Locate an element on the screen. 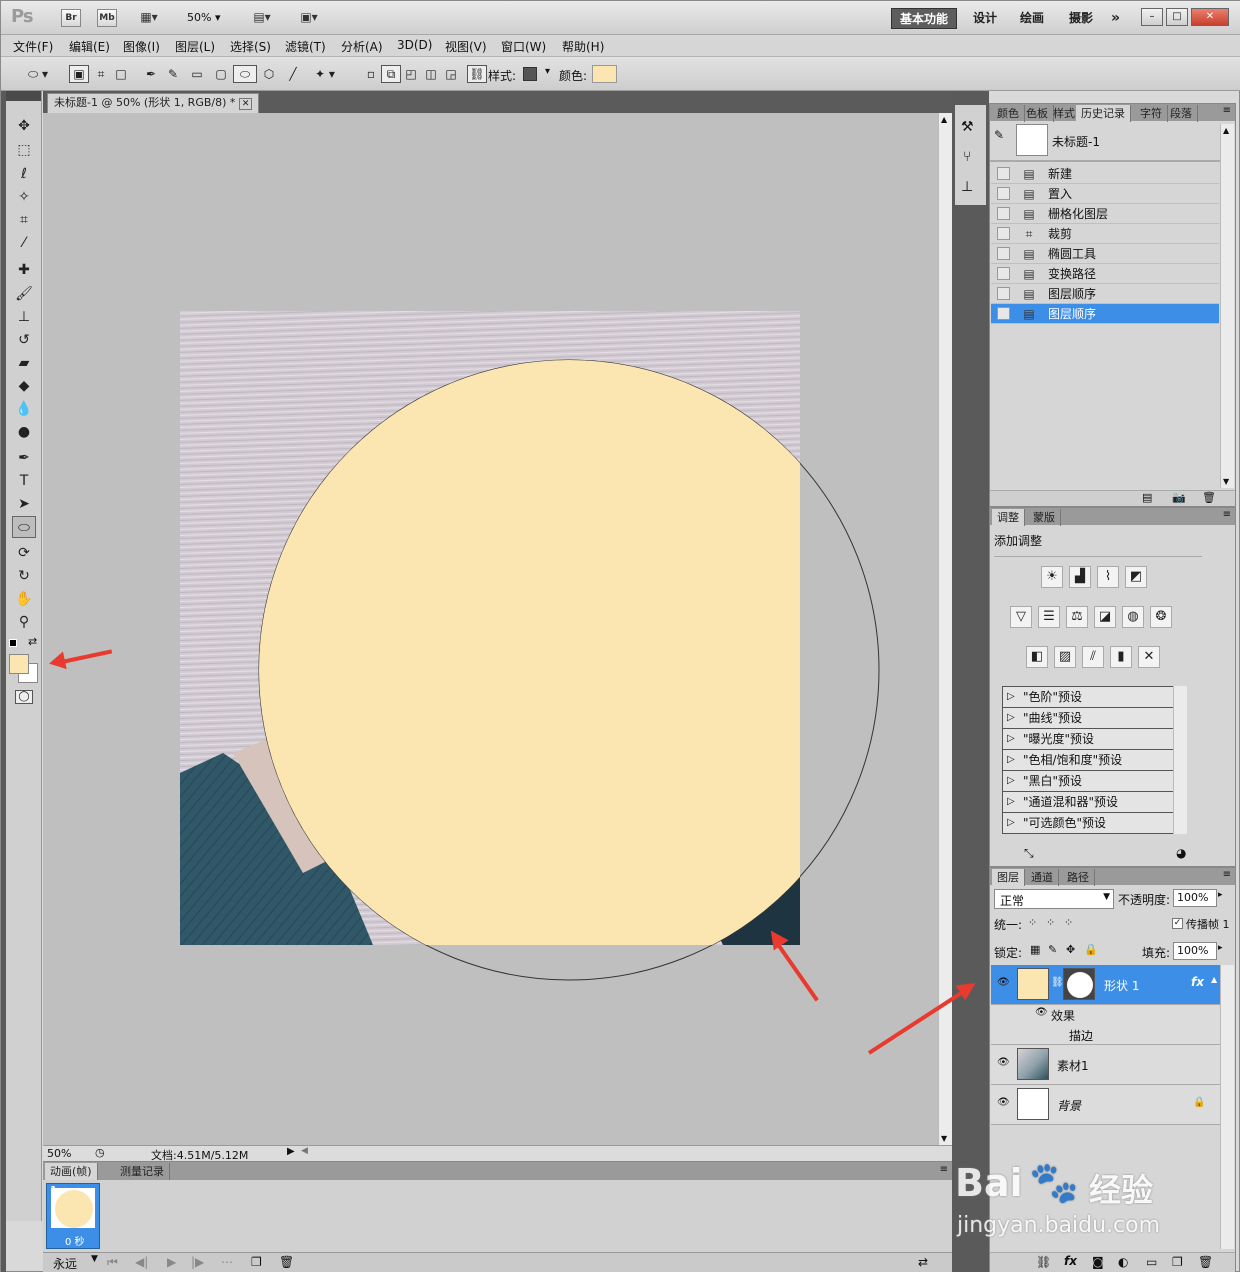 This screenshot has height=1272, width=1240. history-item: ▤ 变换路径 is located at coordinates (1105, 274).